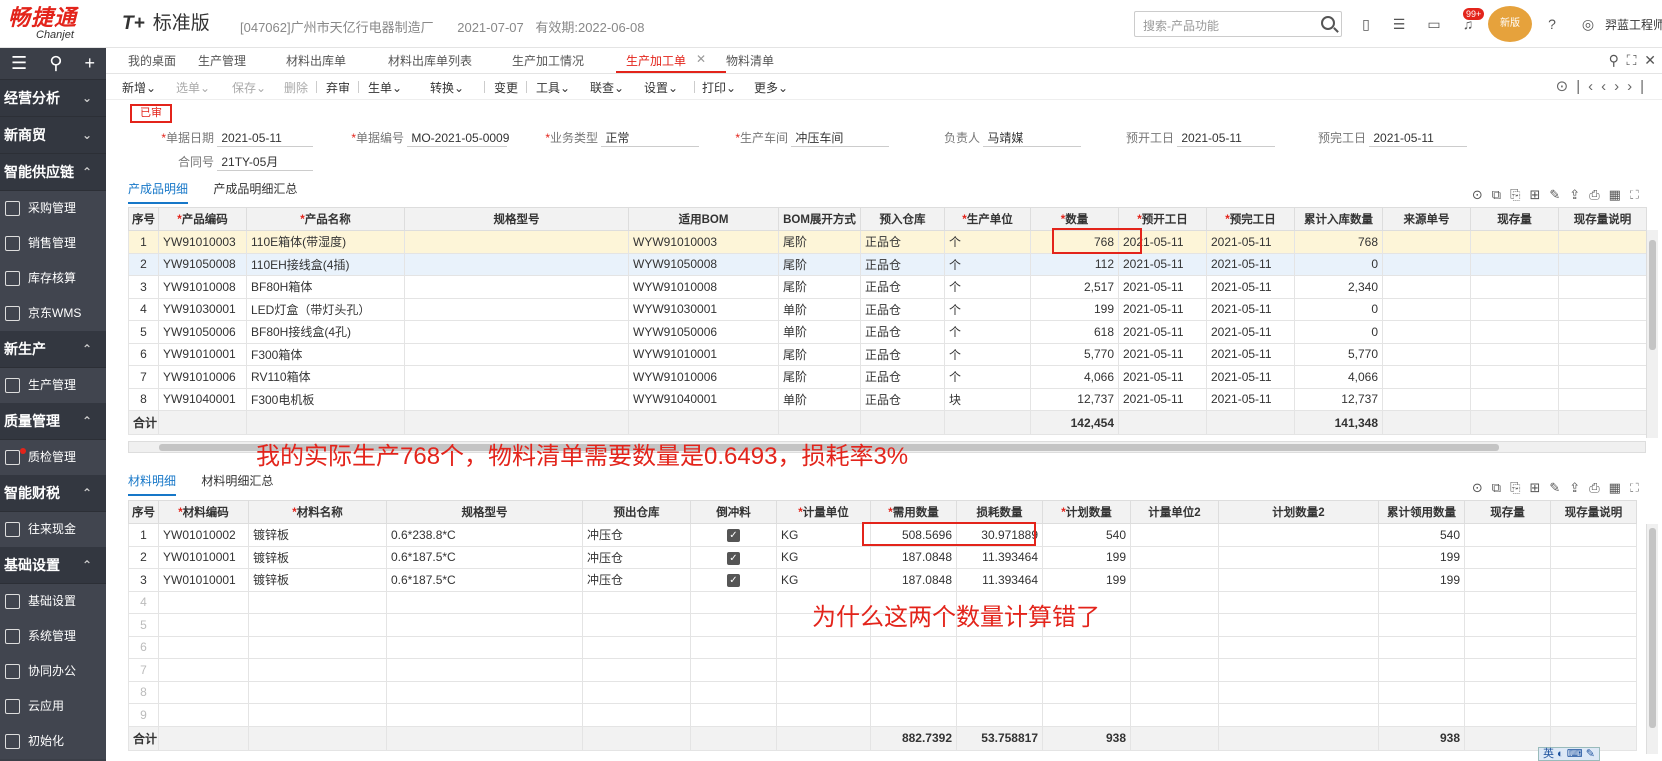 The width and height of the screenshot is (1662, 761). What do you see at coordinates (810, 138) in the screenshot?
I see `workshop-field: *生产车间 冲压车间` at bounding box center [810, 138].